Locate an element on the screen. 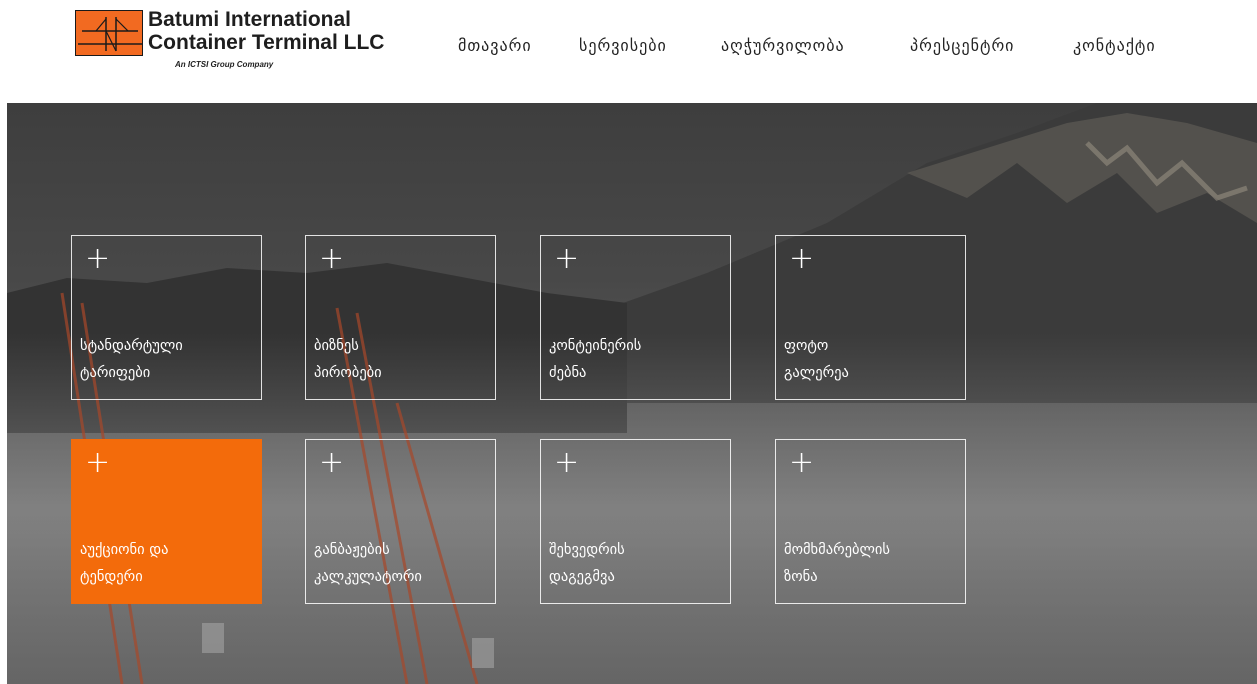  tile-label: კონტეინერის ძებნა is located at coordinates (595, 359).